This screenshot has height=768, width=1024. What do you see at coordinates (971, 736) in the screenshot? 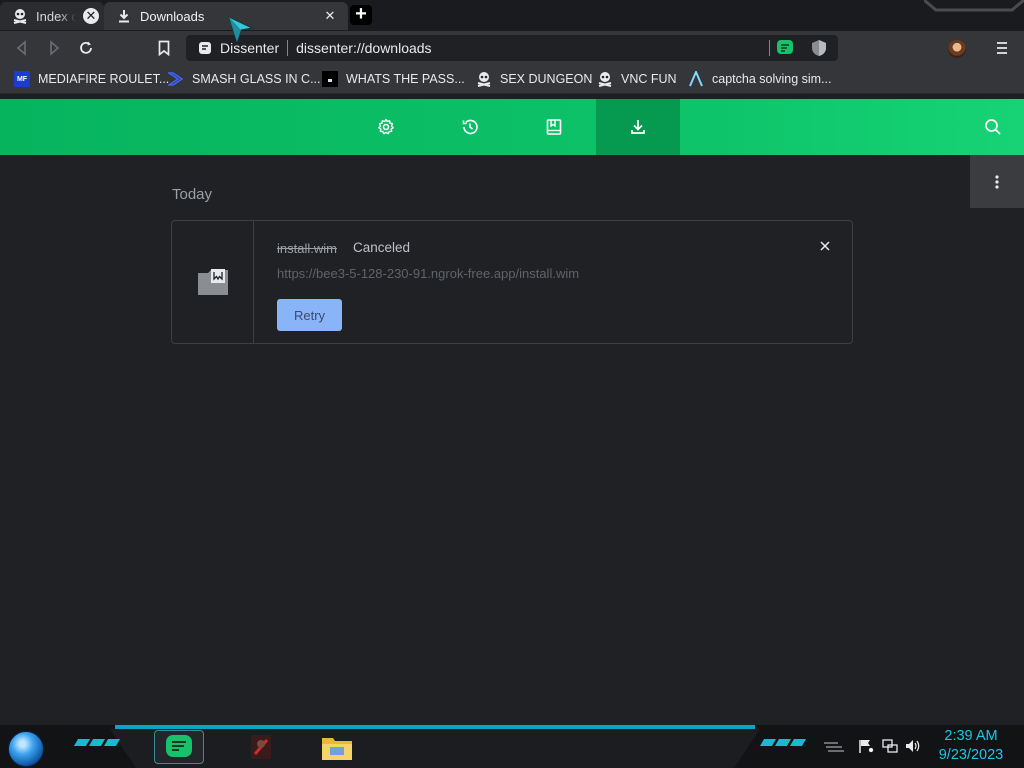
I see `clock-time: 2:39 AM` at bounding box center [971, 736].